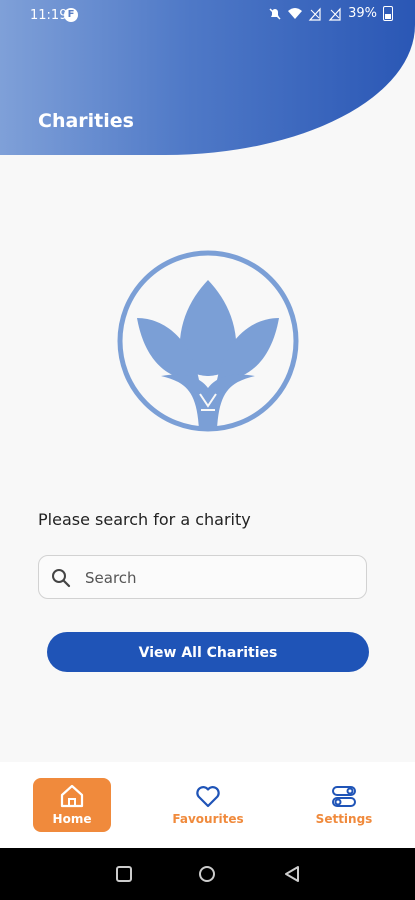 The image size is (415, 900). I want to click on battery-icon, so click(388, 13).